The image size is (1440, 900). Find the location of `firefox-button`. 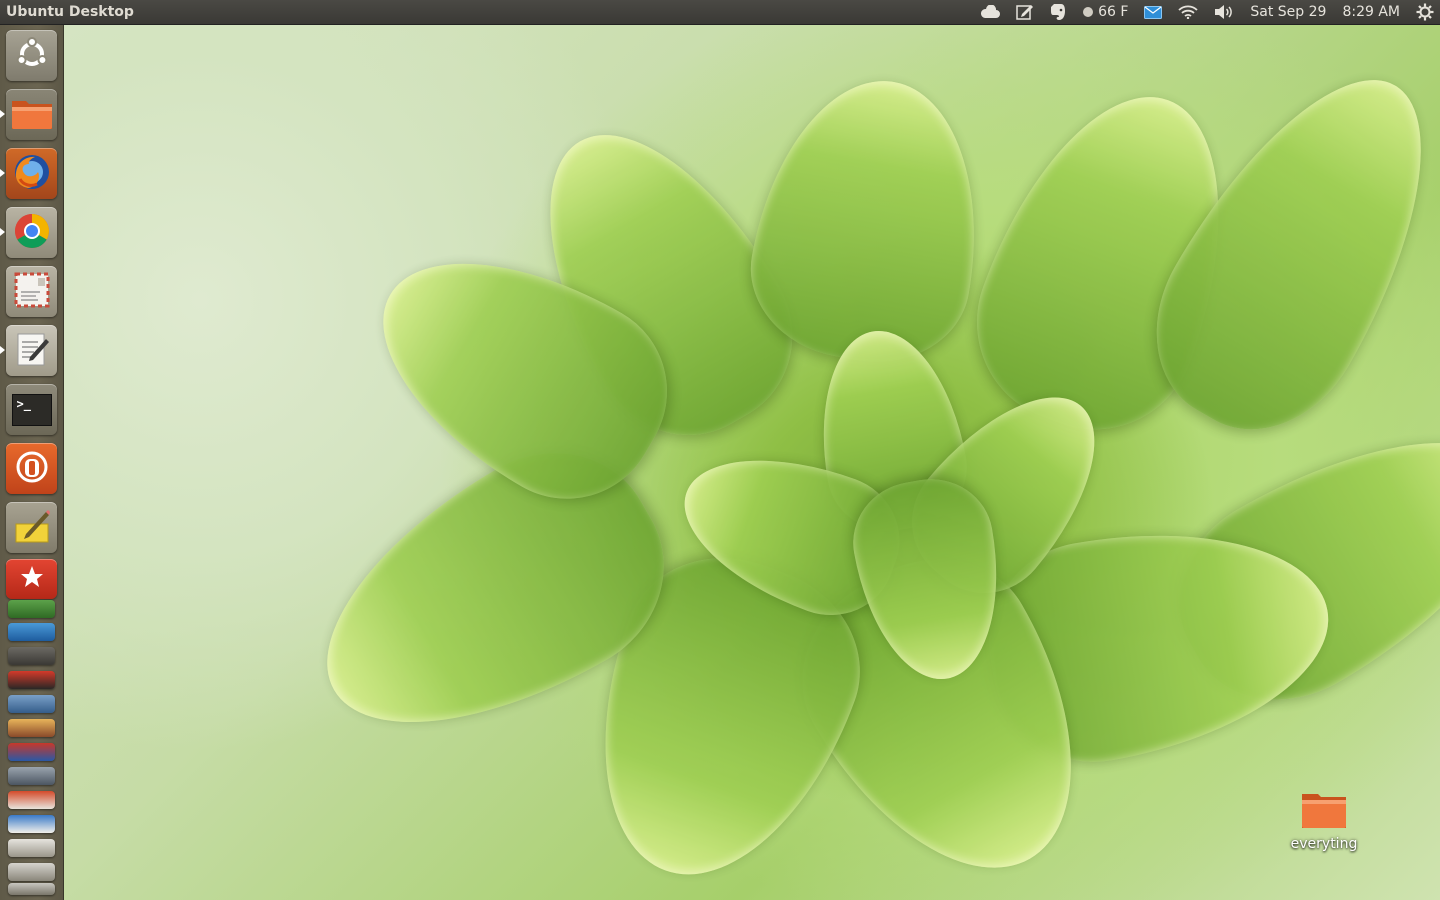

firefox-button is located at coordinates (31, 173).